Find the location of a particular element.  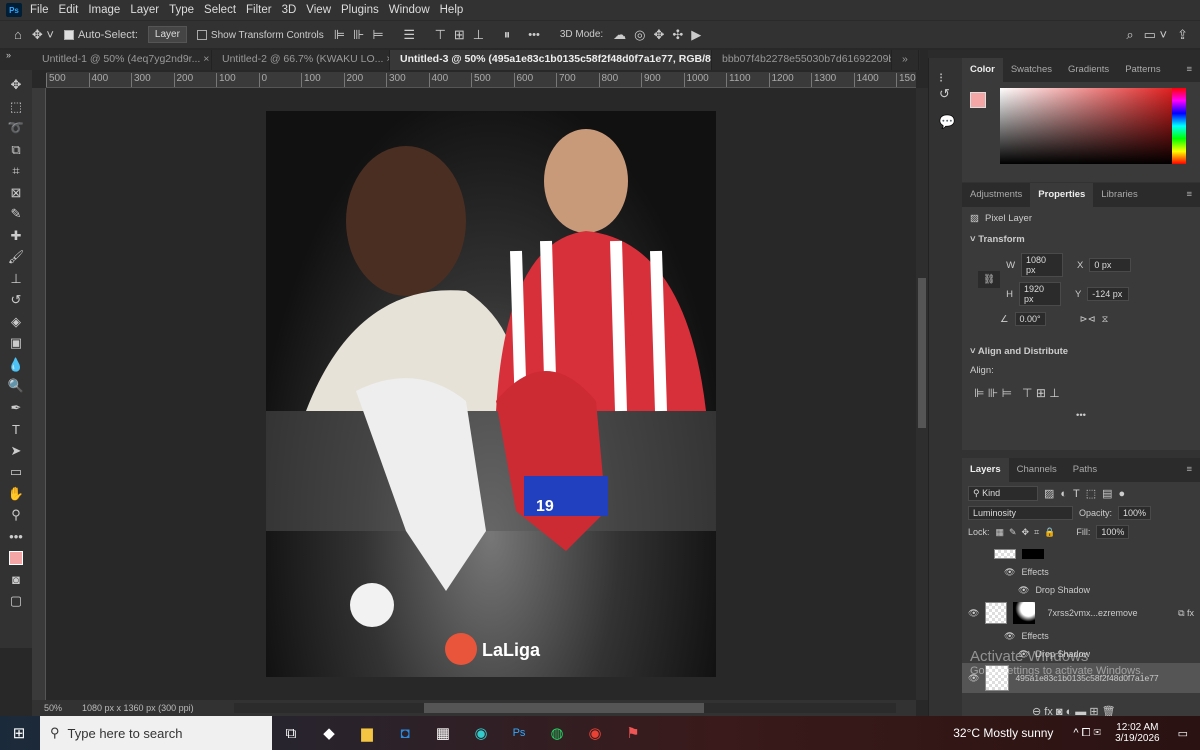

height-field: 1920 px is located at coordinates (1039, 294).